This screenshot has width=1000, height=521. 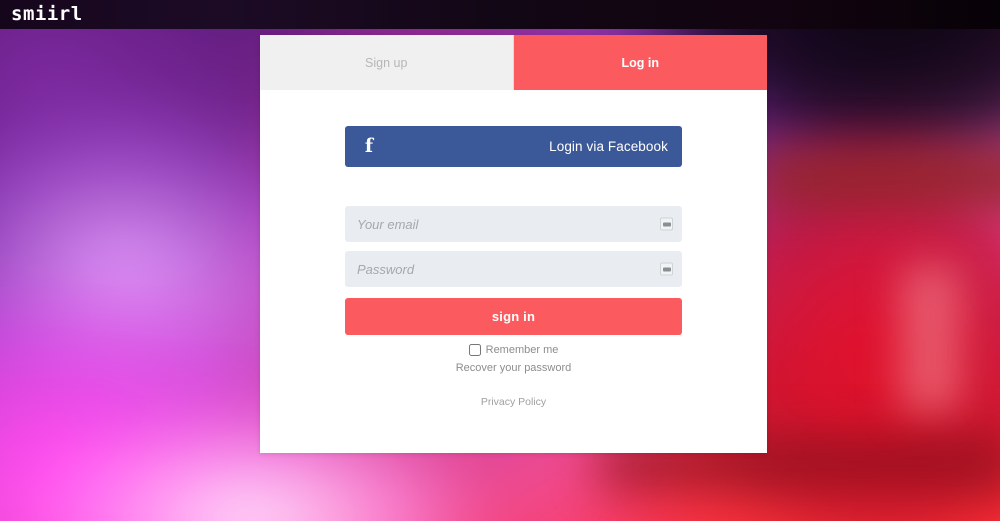 What do you see at coordinates (513, 146) in the screenshot?
I see `login-via-facebook-button: f Login via Facebook` at bounding box center [513, 146].